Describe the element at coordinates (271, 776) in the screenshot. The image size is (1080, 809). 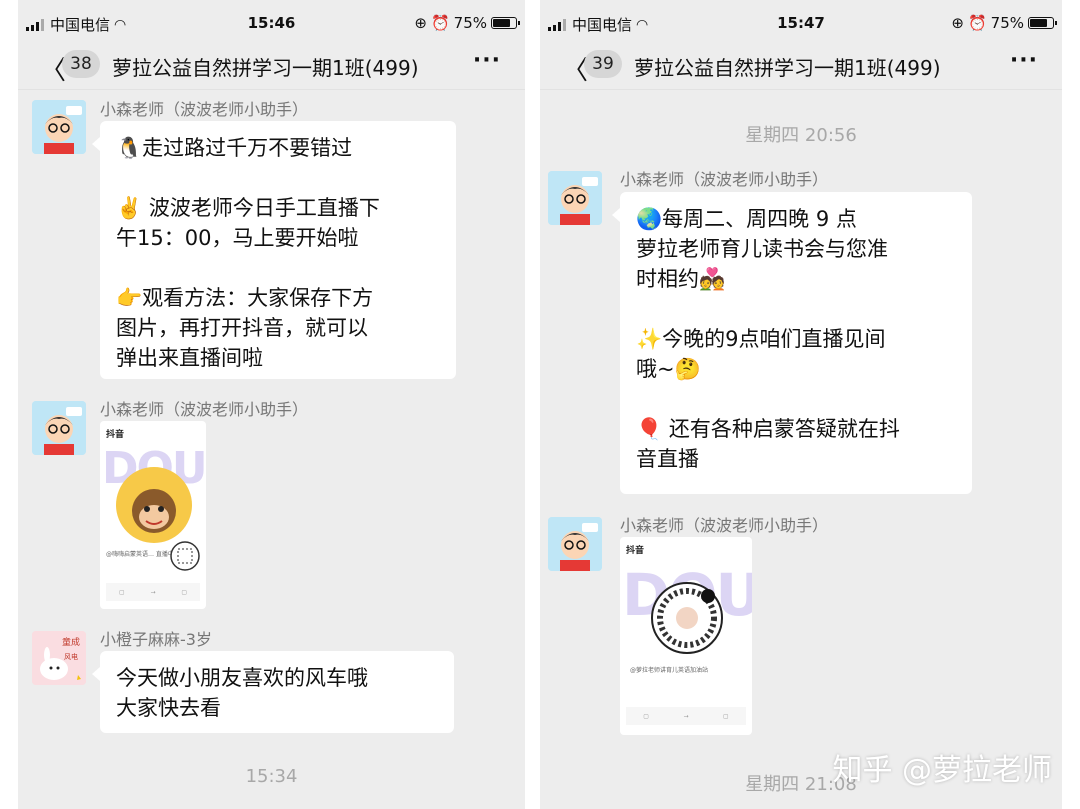
I see `chat-timestamp: 15:34` at that location.